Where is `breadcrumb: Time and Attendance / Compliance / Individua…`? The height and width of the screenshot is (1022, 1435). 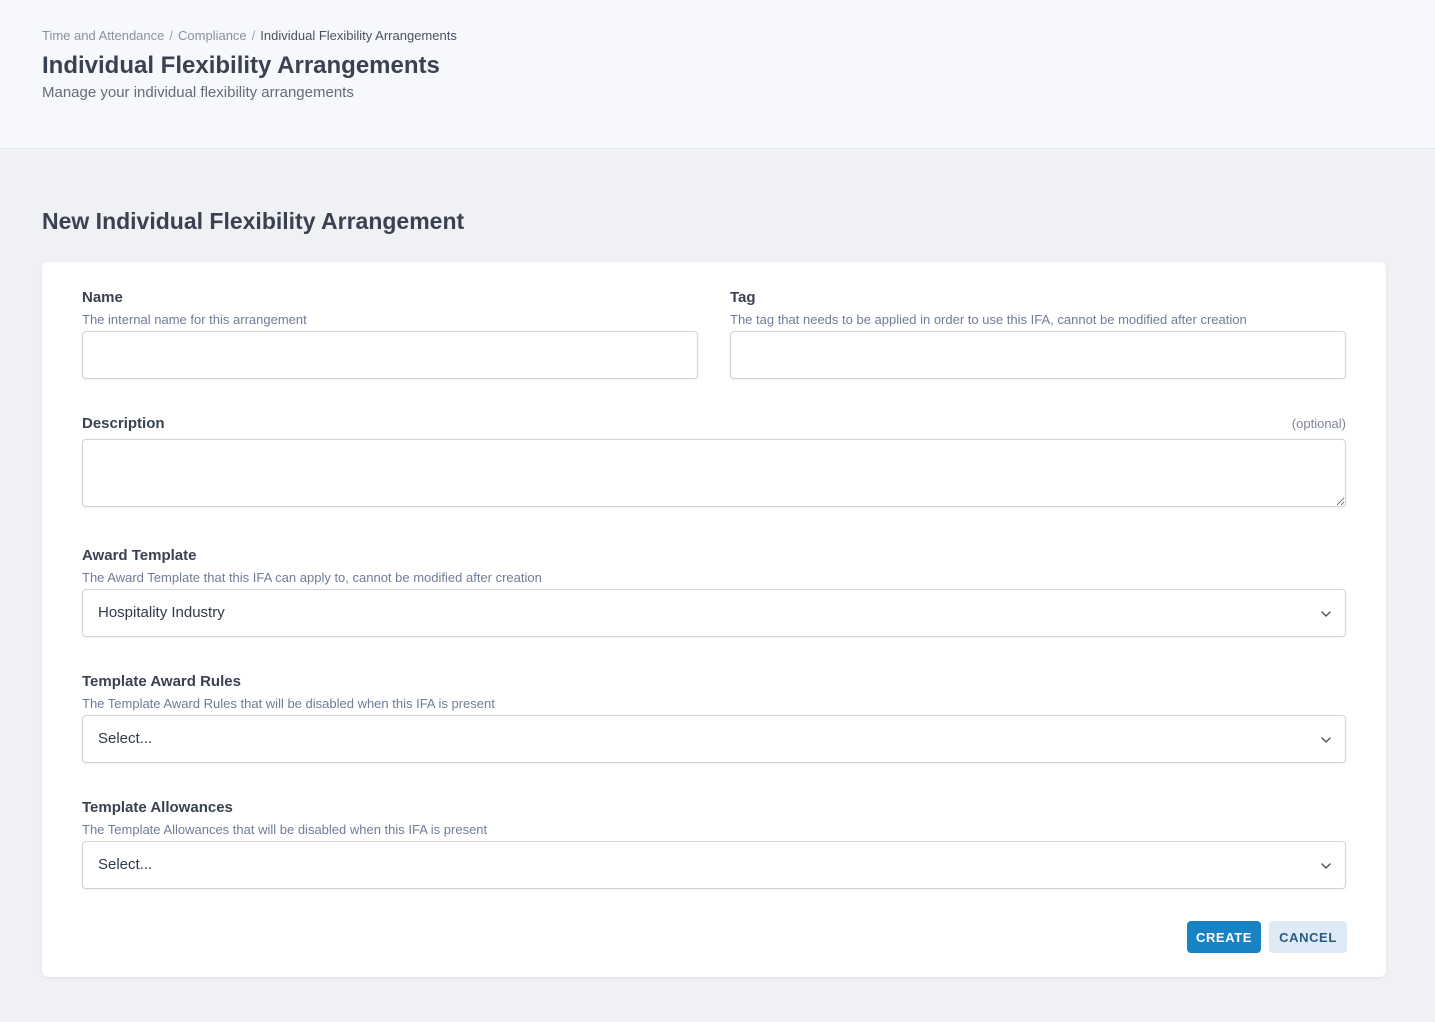
breadcrumb: Time and Attendance / Compliance / Individua… is located at coordinates (249, 35).